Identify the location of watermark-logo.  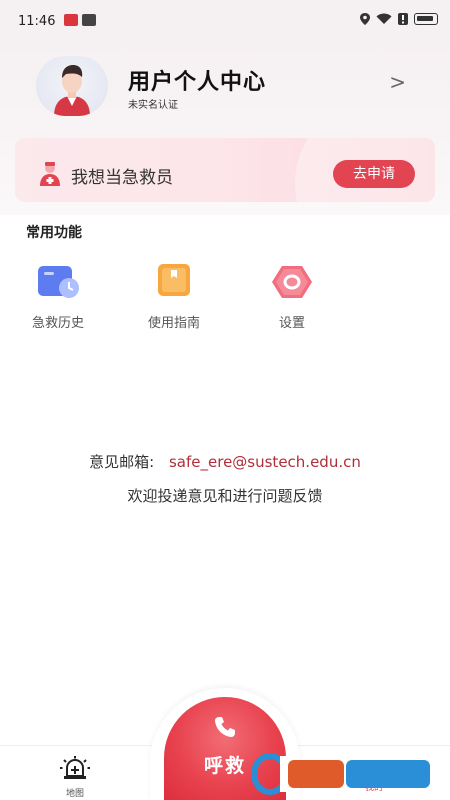
(350, 774).